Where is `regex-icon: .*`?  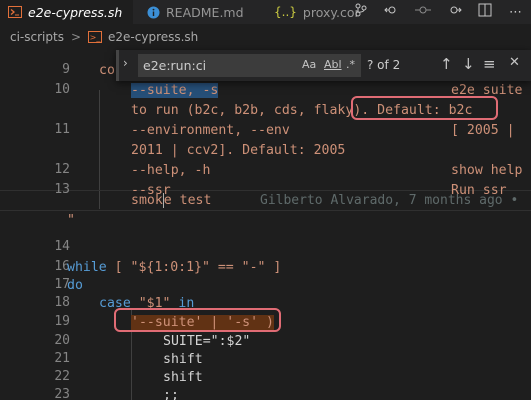
regex-icon: .* is located at coordinates (350, 64).